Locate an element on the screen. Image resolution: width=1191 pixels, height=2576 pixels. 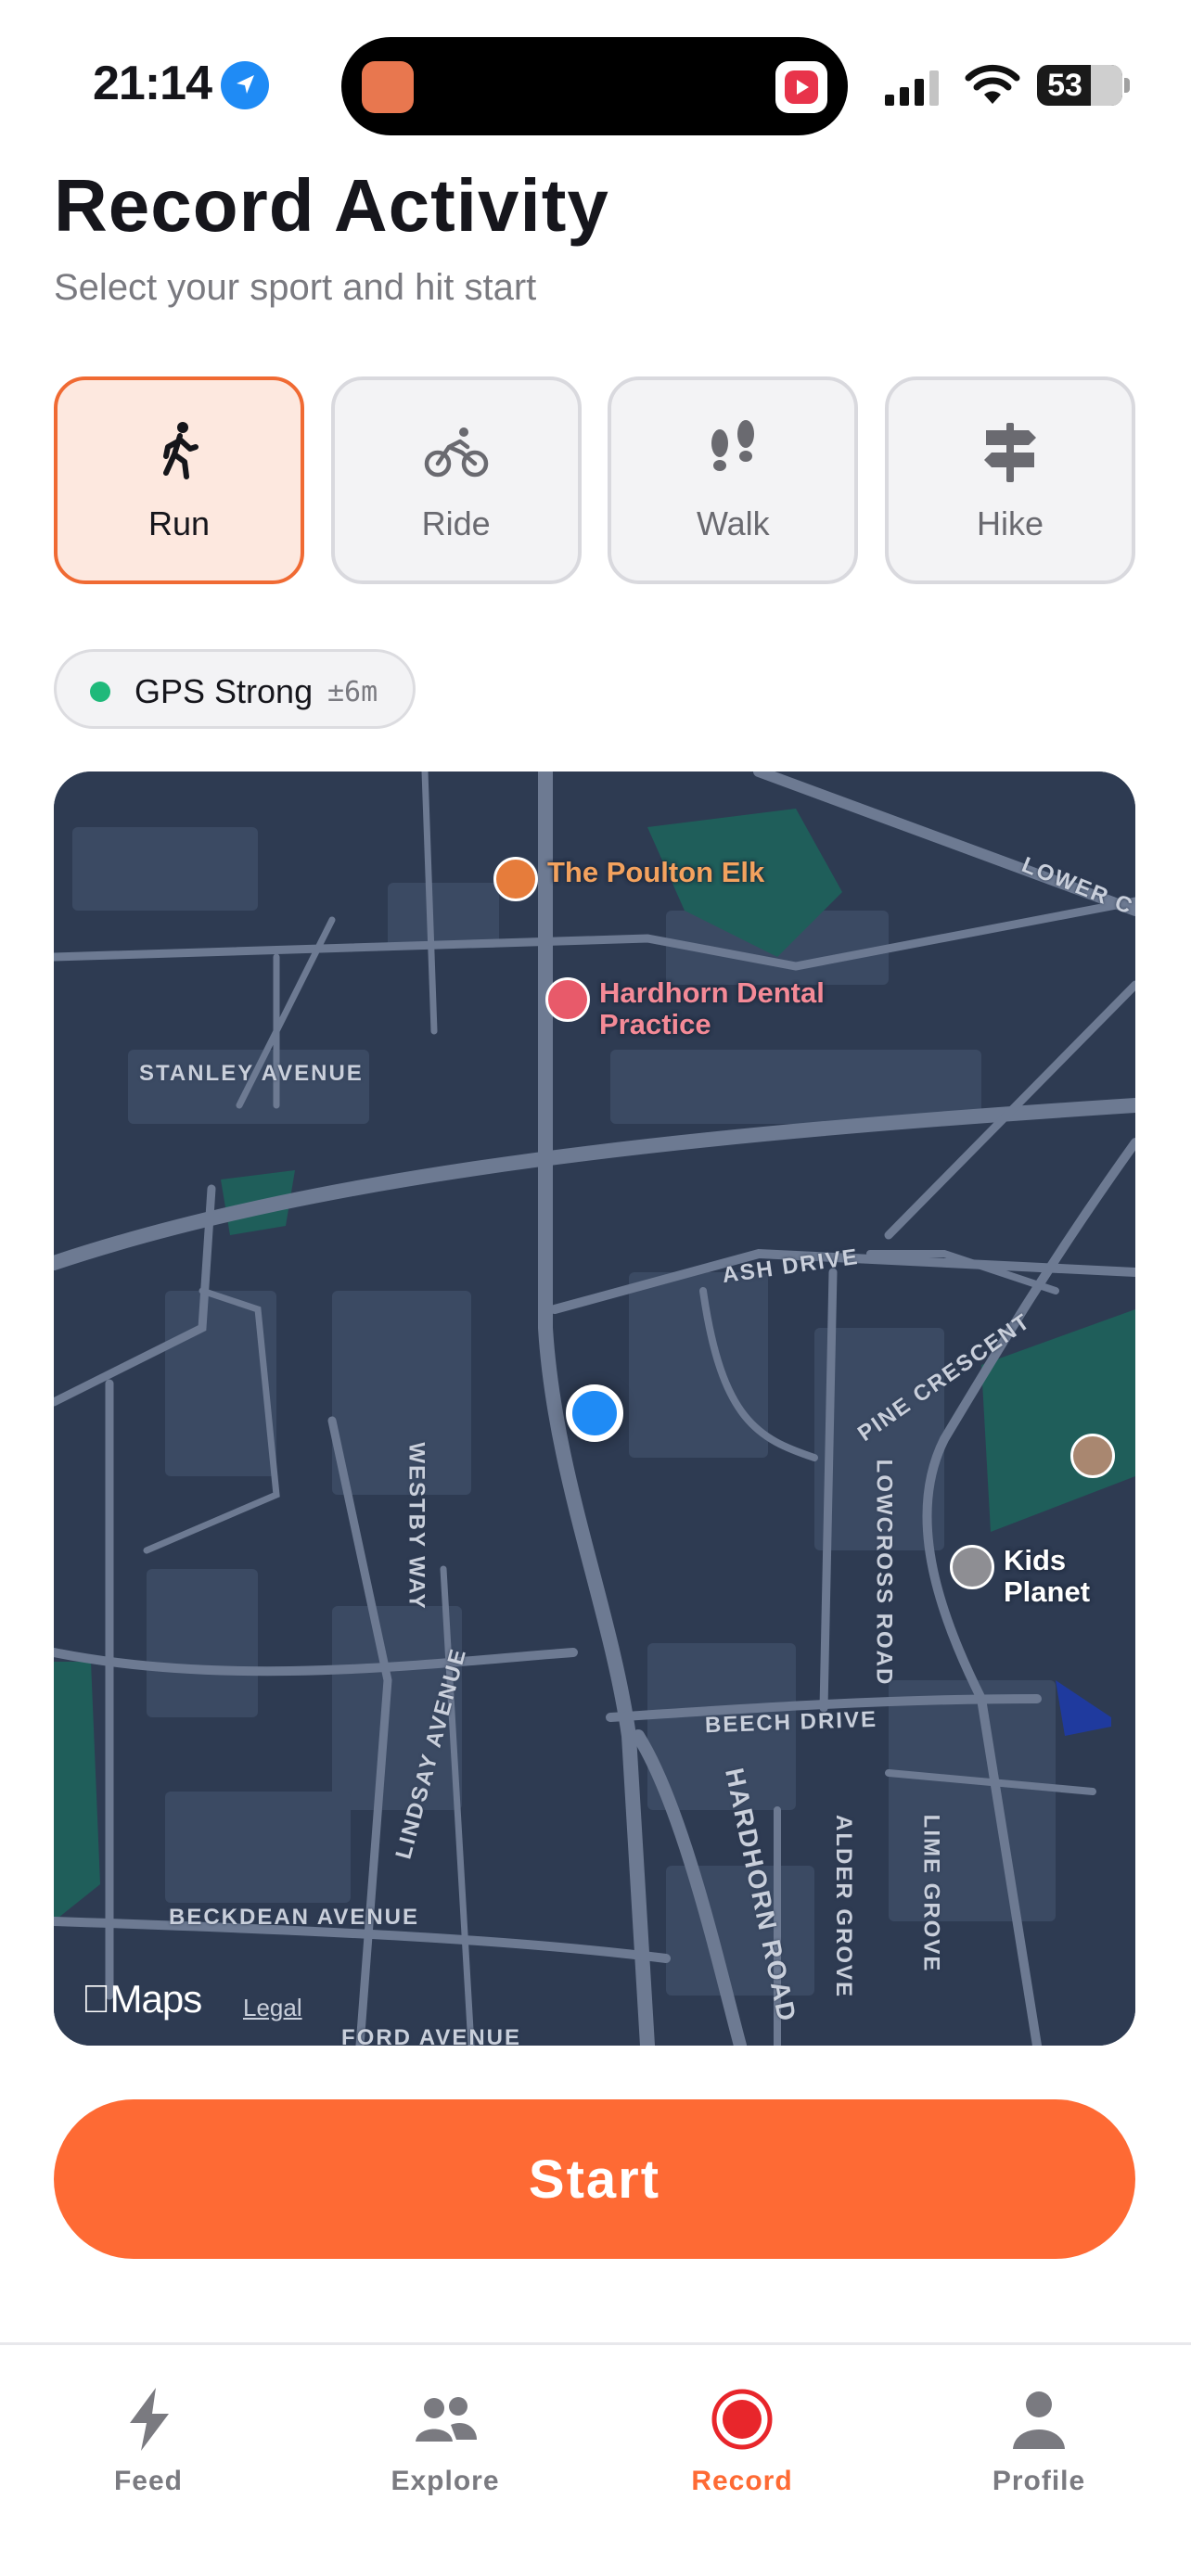
battery-icon: 53 is located at coordinates (1079, 85).